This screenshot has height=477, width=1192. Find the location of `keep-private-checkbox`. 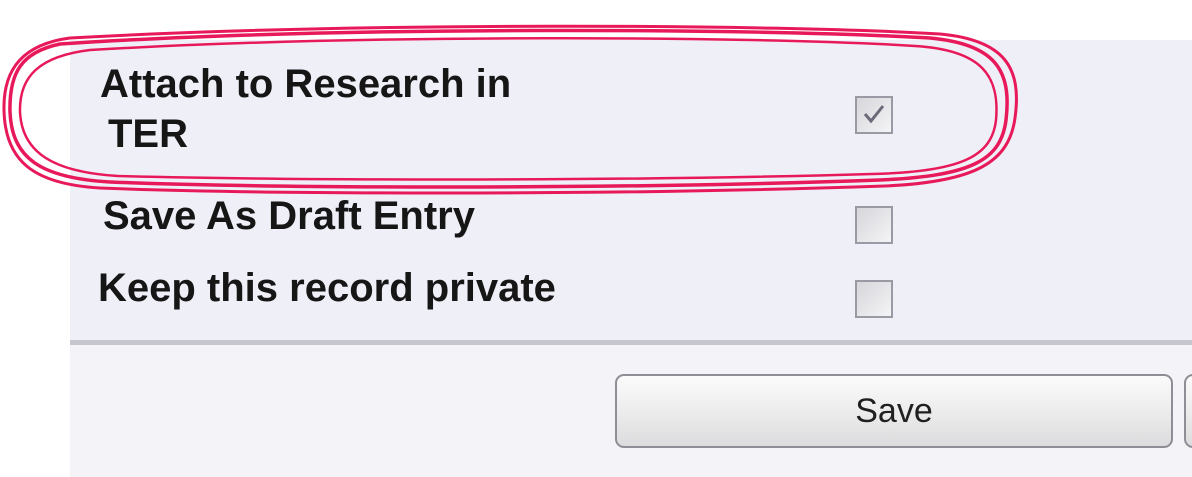

keep-private-checkbox is located at coordinates (874, 299).